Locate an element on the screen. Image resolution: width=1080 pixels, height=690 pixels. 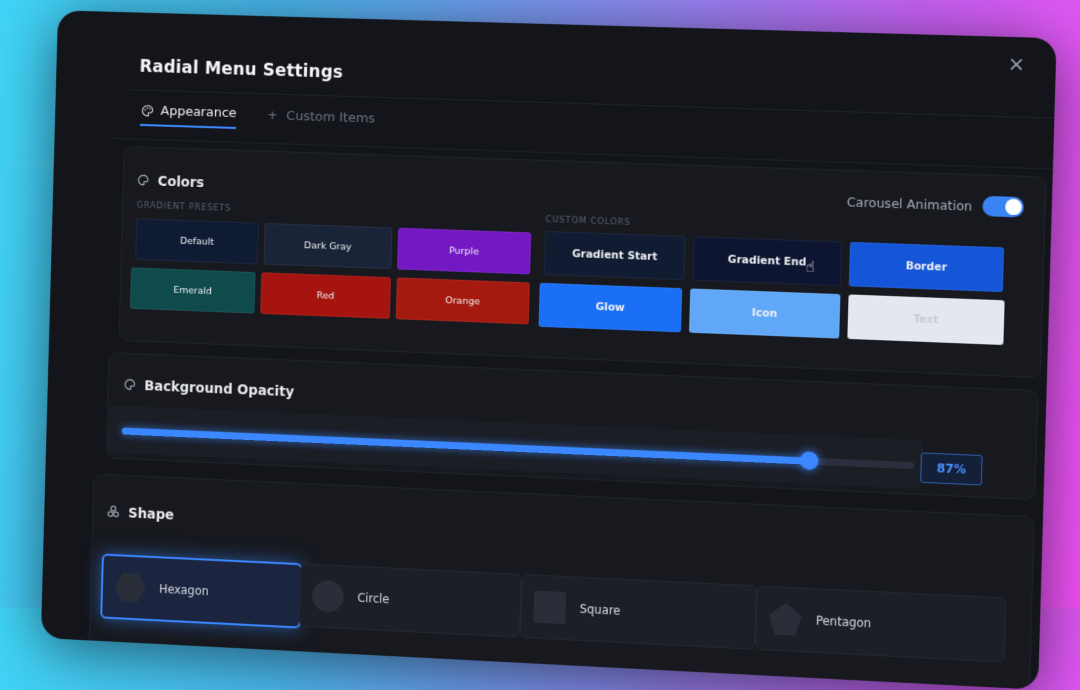
plus-icon: + is located at coordinates (273, 116).